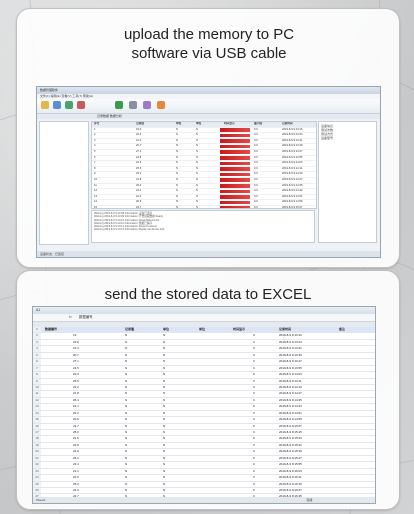 The width and height of the screenshot is (414, 514). Describe the element at coordinates (45, 105) in the screenshot. I see `open-icon` at that location.